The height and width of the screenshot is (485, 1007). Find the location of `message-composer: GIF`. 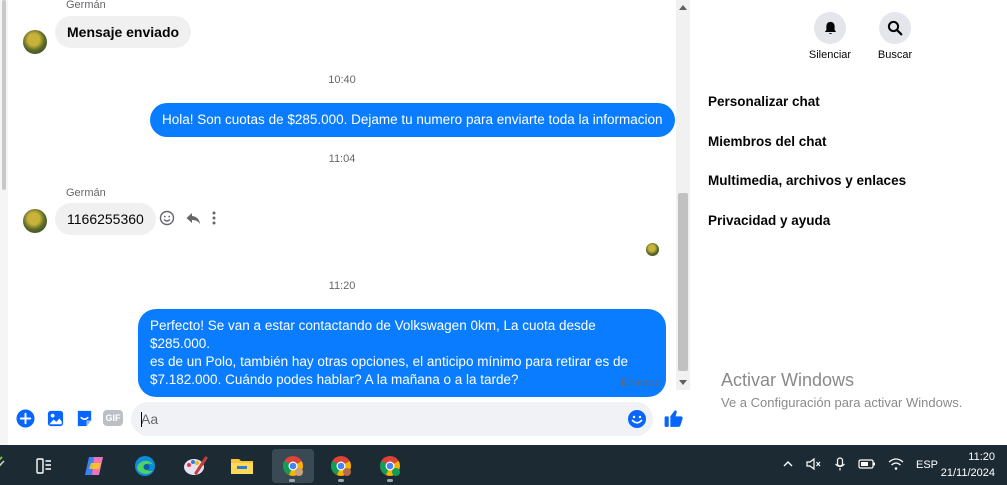

message-composer: GIF is located at coordinates (349, 420).